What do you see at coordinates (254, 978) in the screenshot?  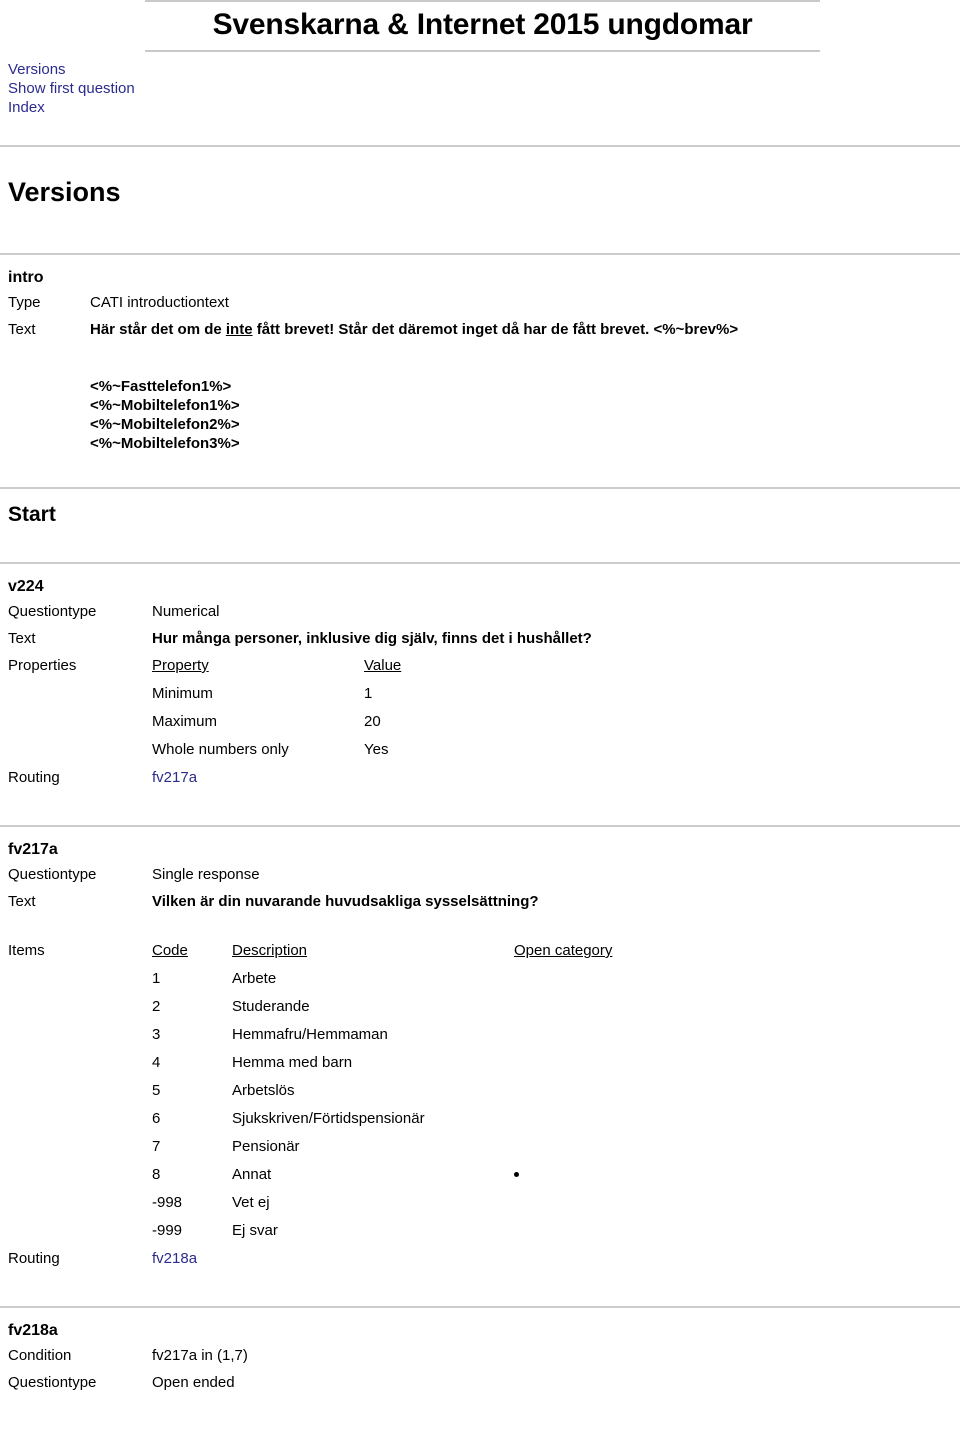 I see `items-cell-description: Arbete` at bounding box center [254, 978].